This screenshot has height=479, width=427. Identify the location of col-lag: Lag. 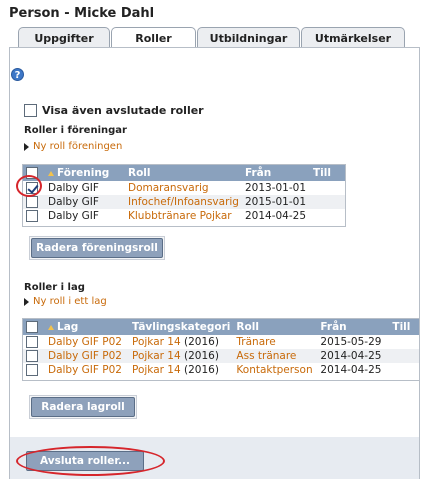
(87, 327).